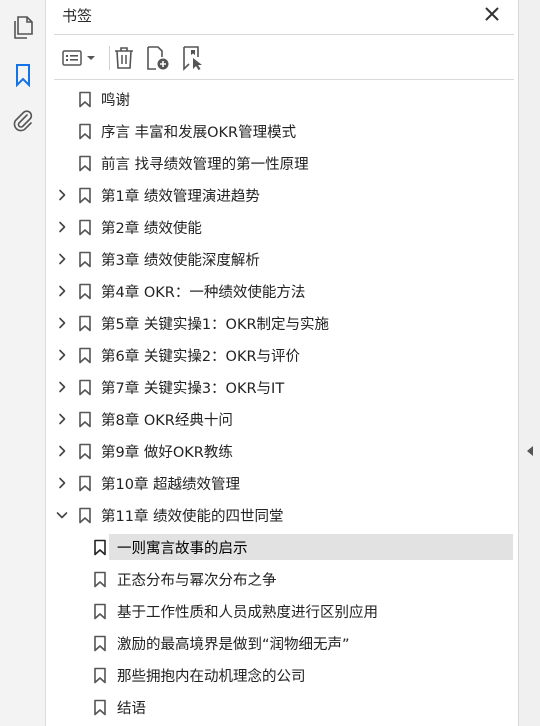  What do you see at coordinates (492, 14) in the screenshot?
I see `close-icon` at bounding box center [492, 14].